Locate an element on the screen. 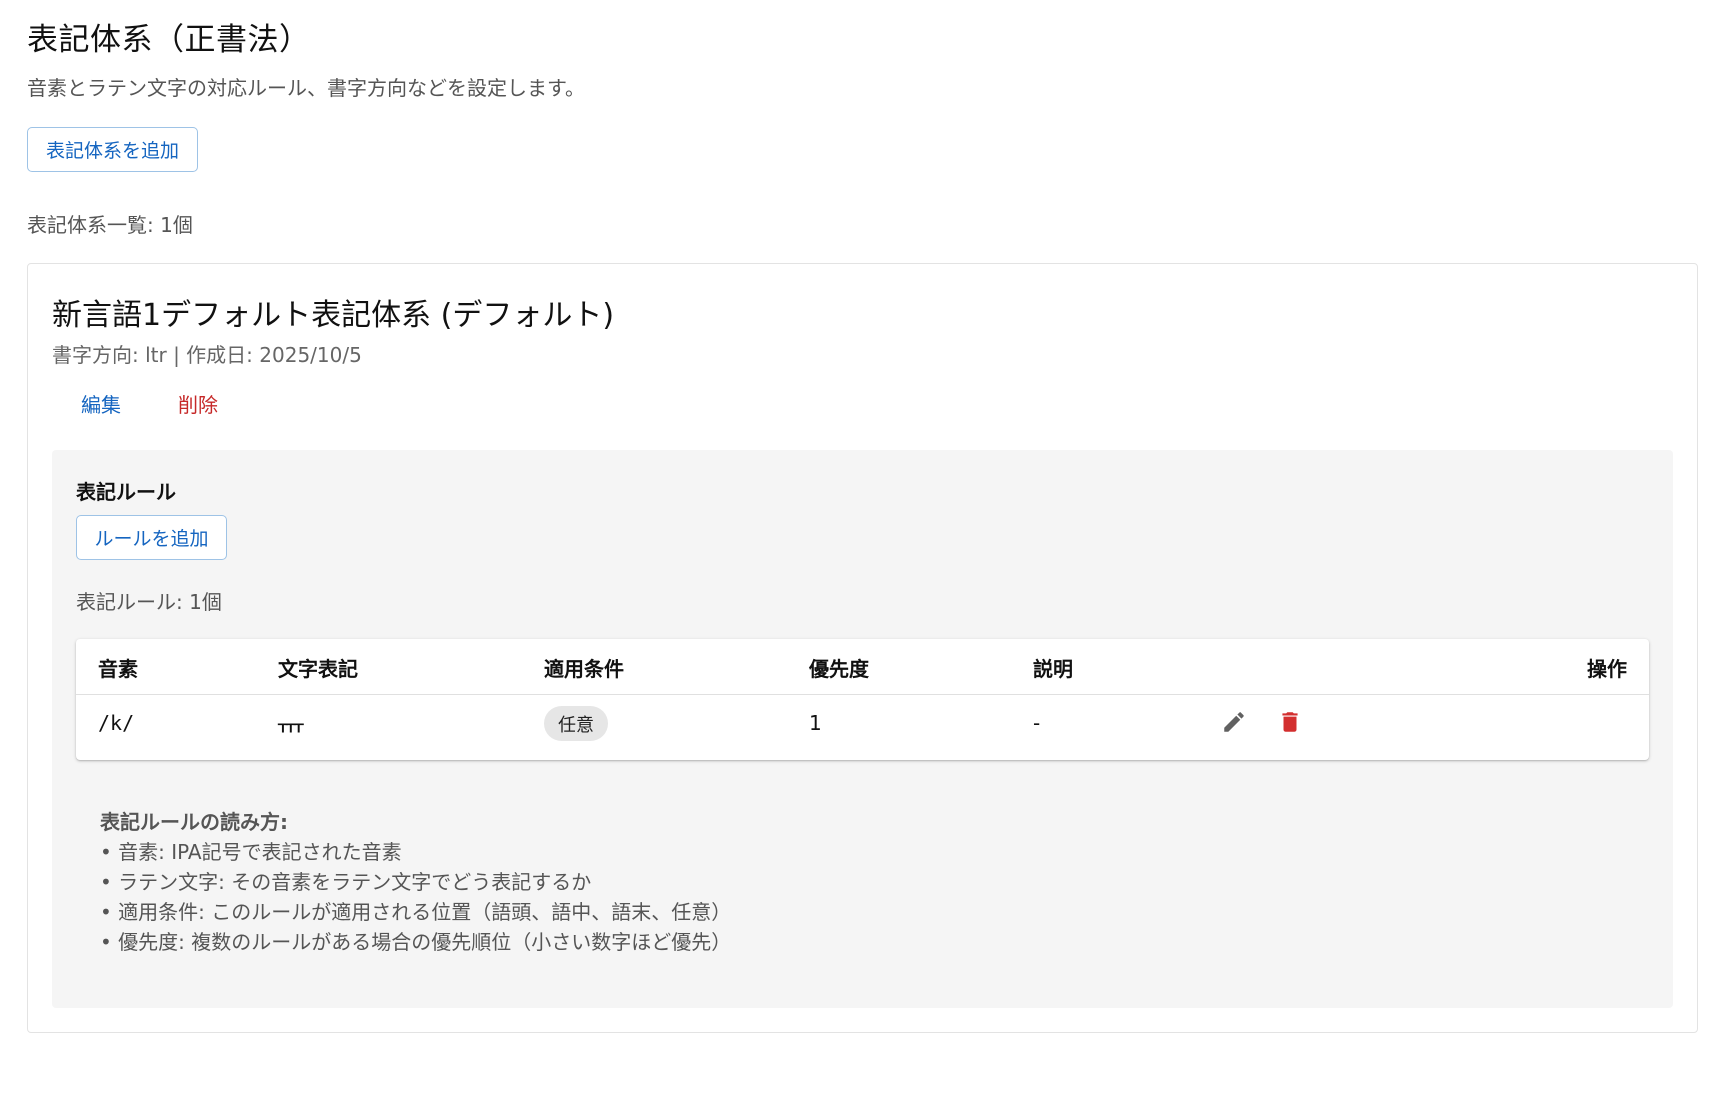  rules-heading: 表記ルール is located at coordinates (126, 492).